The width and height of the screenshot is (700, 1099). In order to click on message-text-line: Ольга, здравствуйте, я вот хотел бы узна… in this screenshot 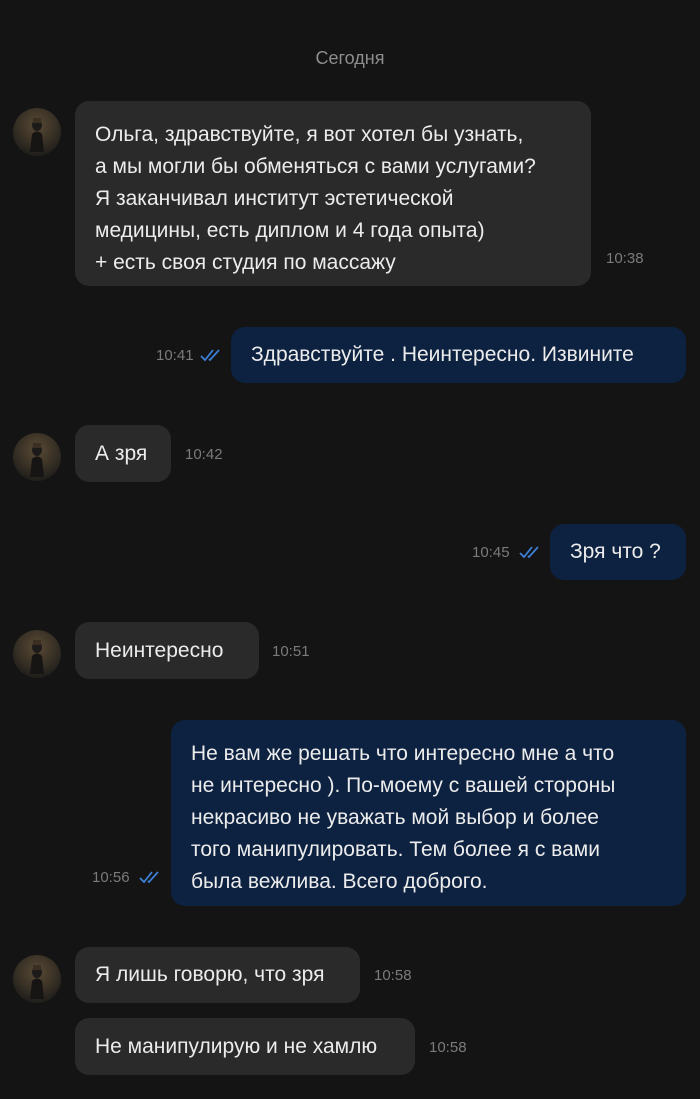, I will do `click(309, 134)`.